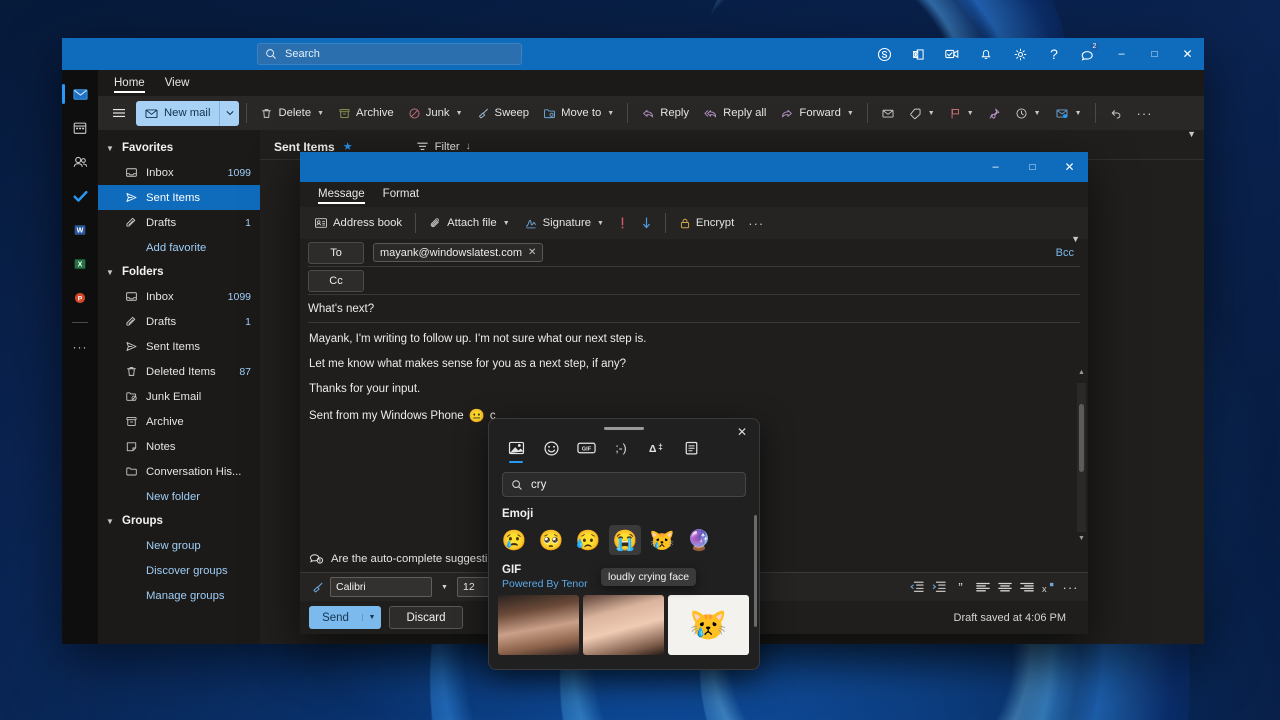  Describe the element at coordinates (532, 252) in the screenshot. I see `remove-recipient-icon: ✕` at that location.